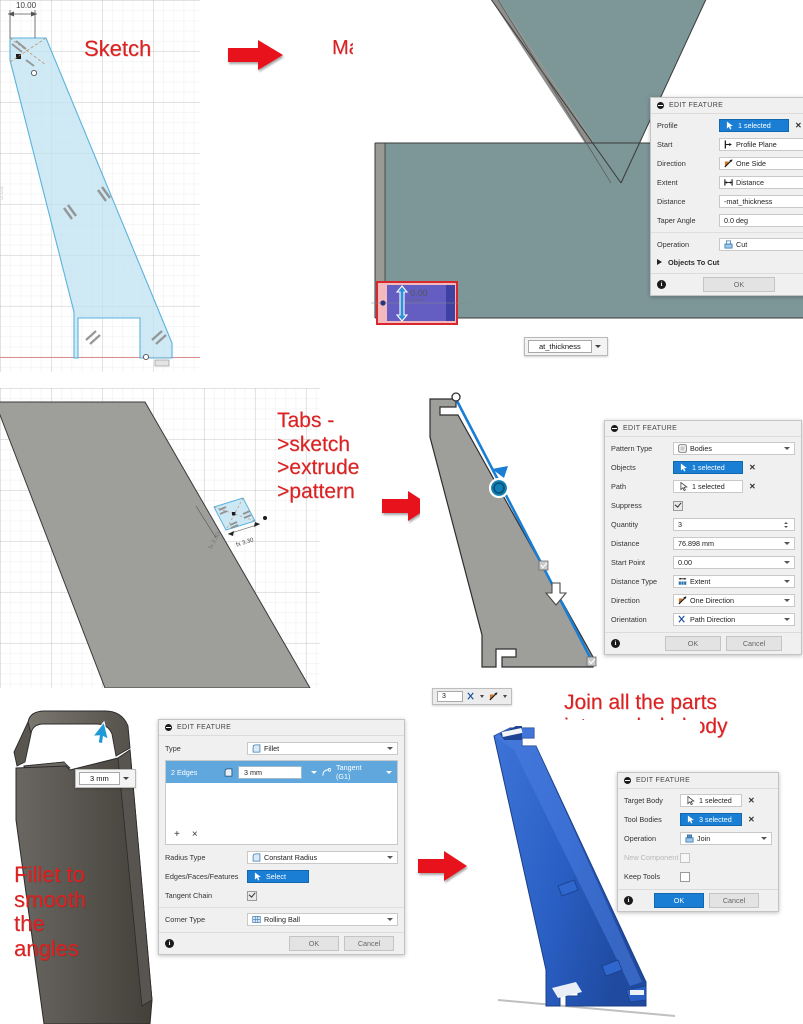  Describe the element at coordinates (252, 895) in the screenshot. I see `tangent-chain-checkbox` at that location.